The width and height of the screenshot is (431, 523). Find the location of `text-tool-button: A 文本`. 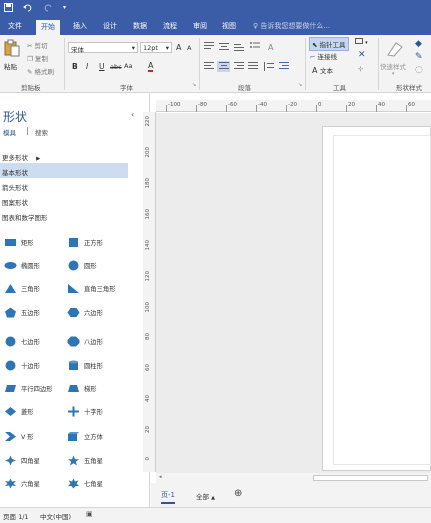

text-tool-button: A 文本 is located at coordinates (322, 70).